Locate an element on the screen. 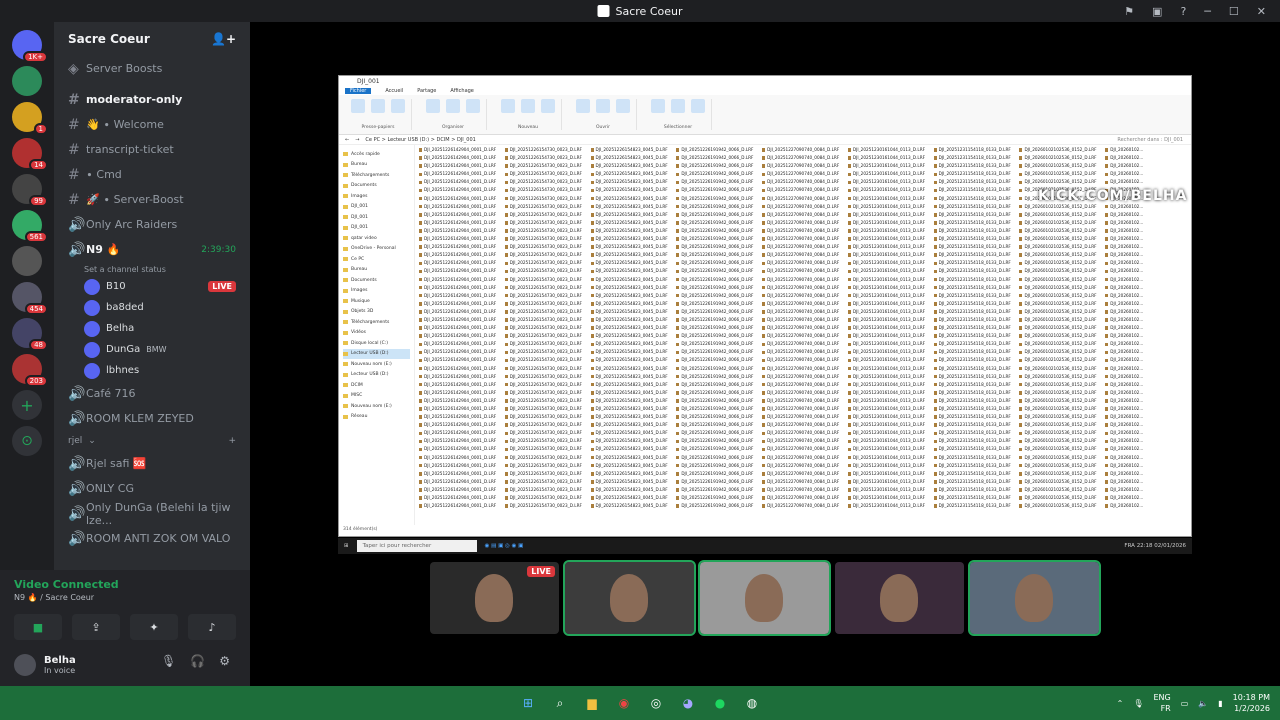  clock-date: 1/2/2026 is located at coordinates (1252, 708).